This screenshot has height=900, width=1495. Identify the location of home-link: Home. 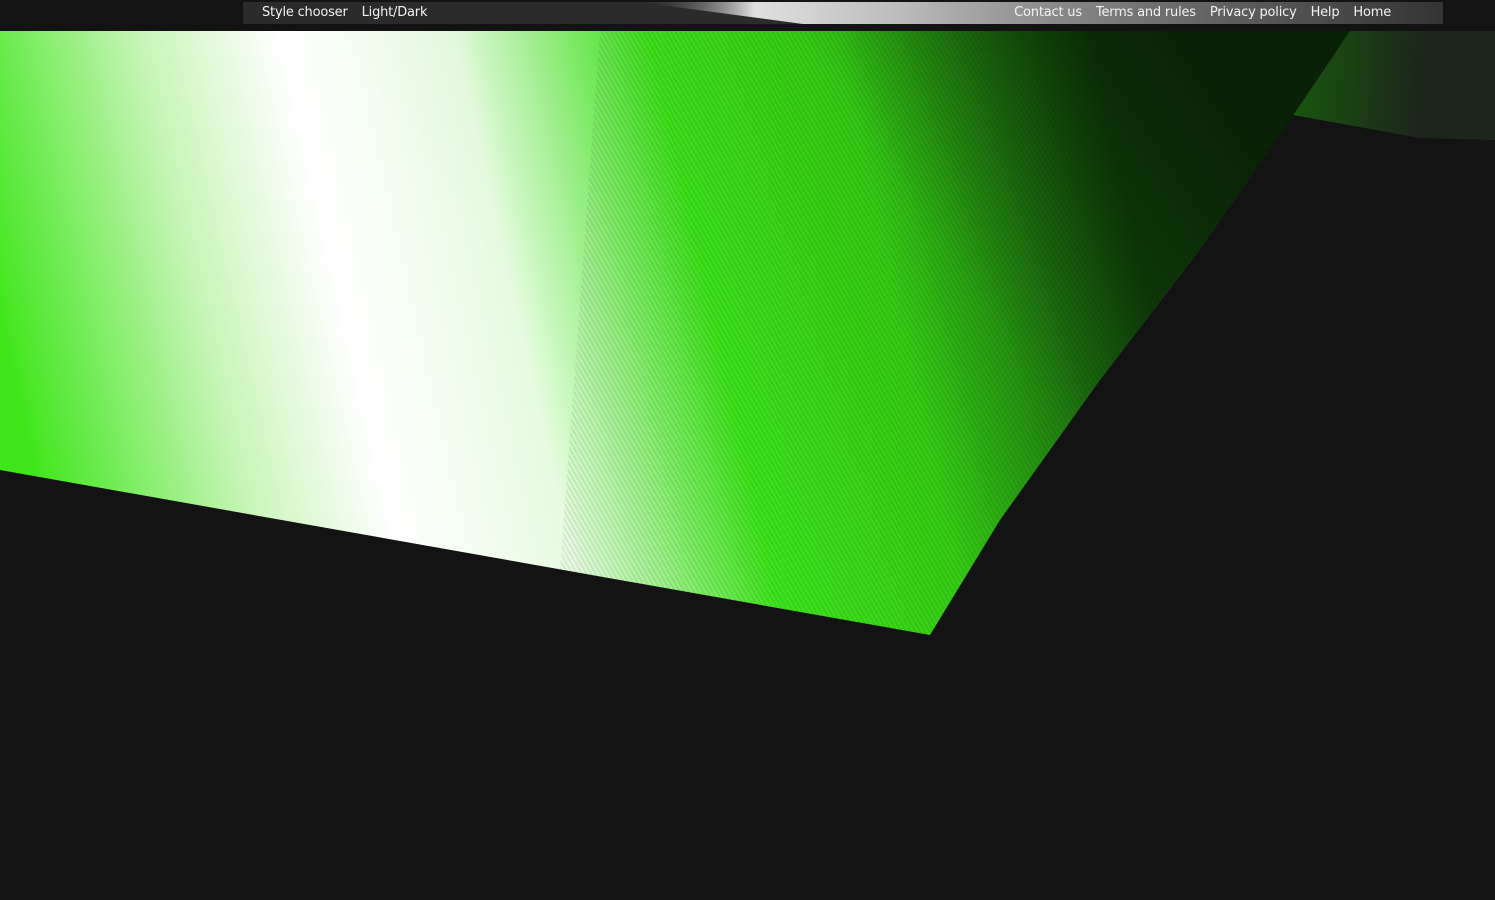
(1372, 13).